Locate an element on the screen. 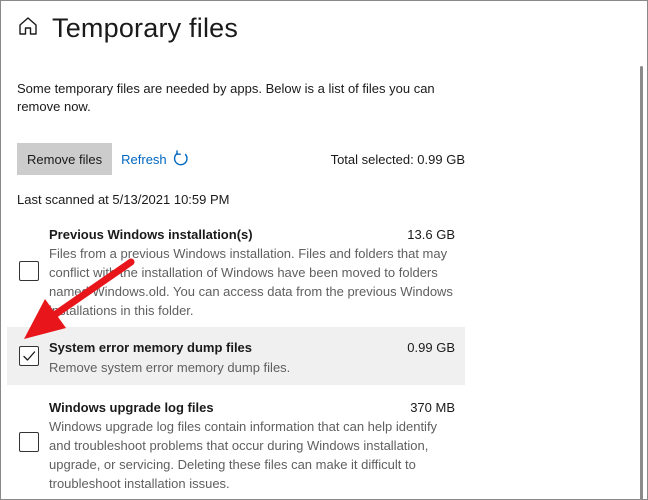 Image resolution: width=648 pixels, height=500 pixels. item-size: 13.6 GB is located at coordinates (431, 234).